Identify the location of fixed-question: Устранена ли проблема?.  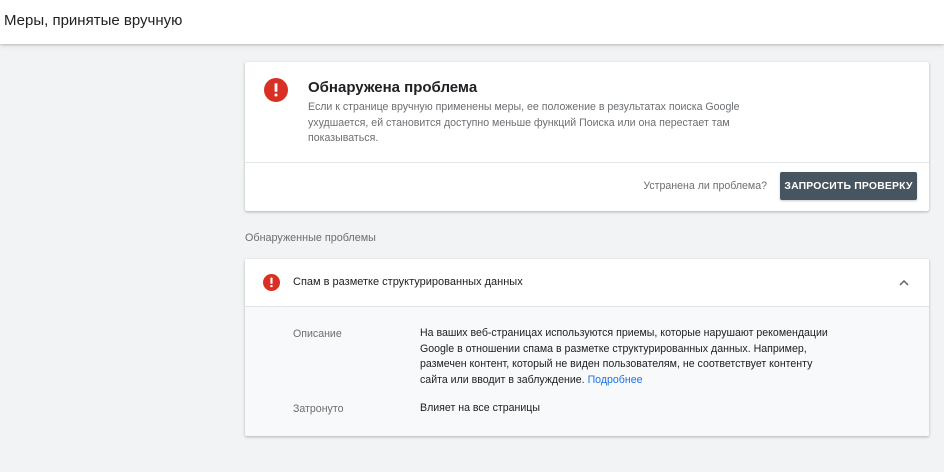
(705, 186).